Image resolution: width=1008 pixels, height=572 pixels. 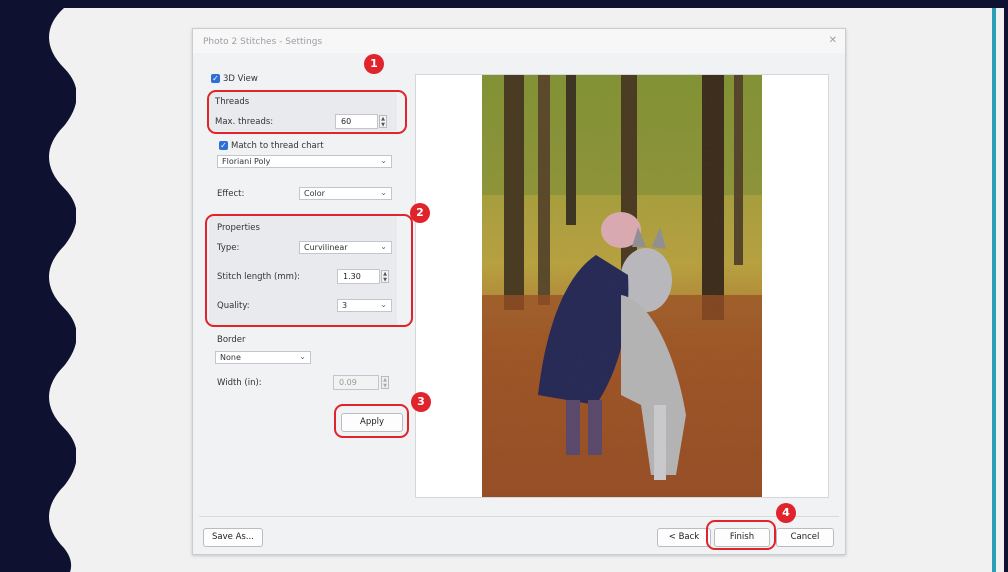 What do you see at coordinates (786, 513) in the screenshot?
I see `step-badge-4: 4` at bounding box center [786, 513].